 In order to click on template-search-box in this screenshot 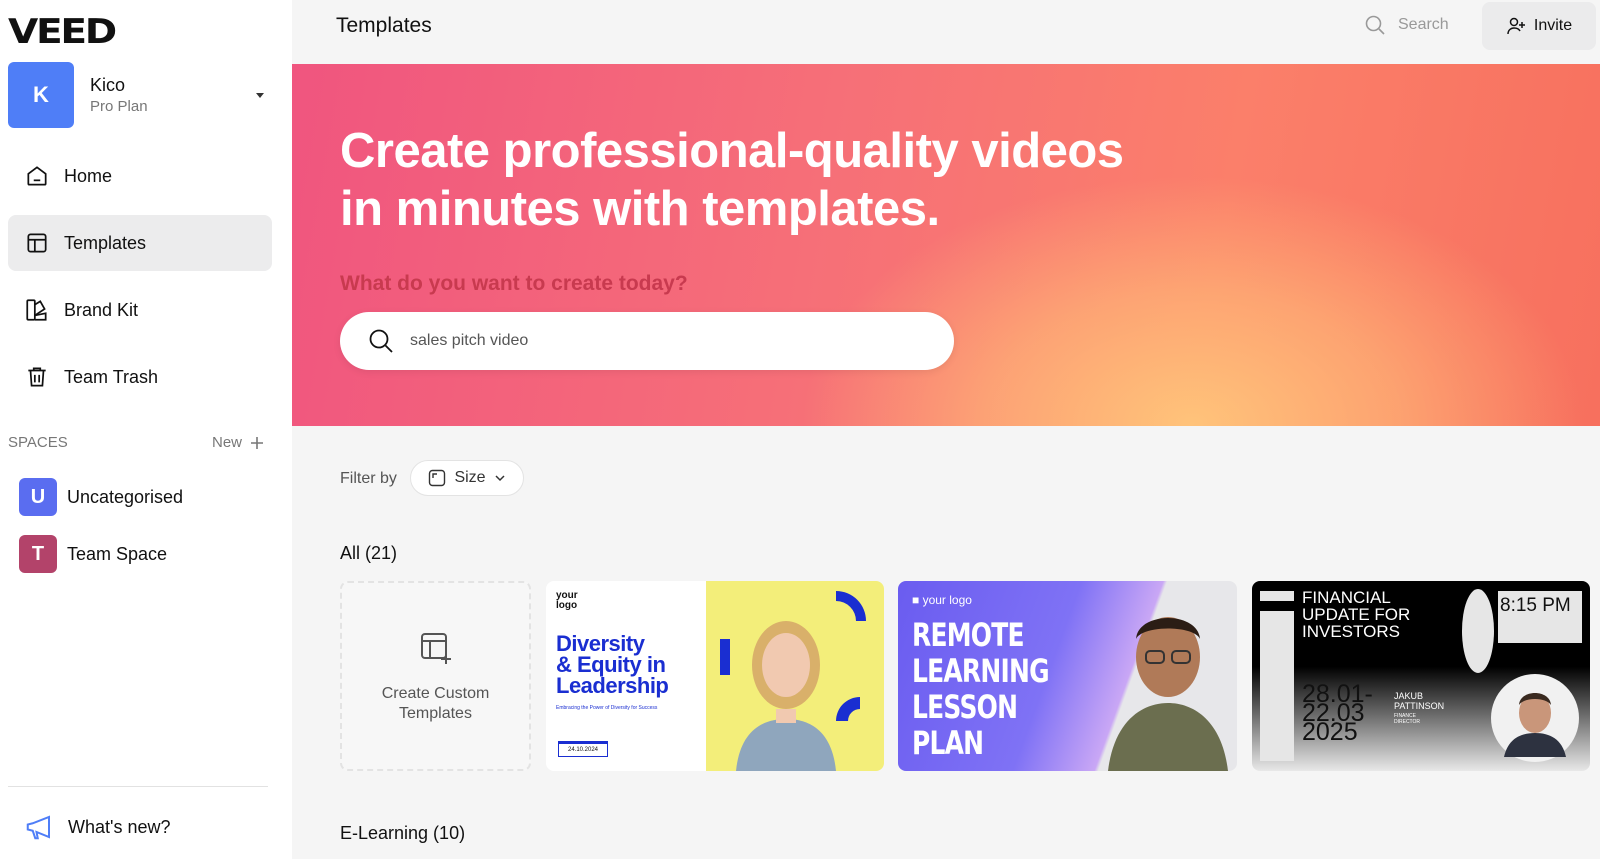, I will do `click(647, 341)`.